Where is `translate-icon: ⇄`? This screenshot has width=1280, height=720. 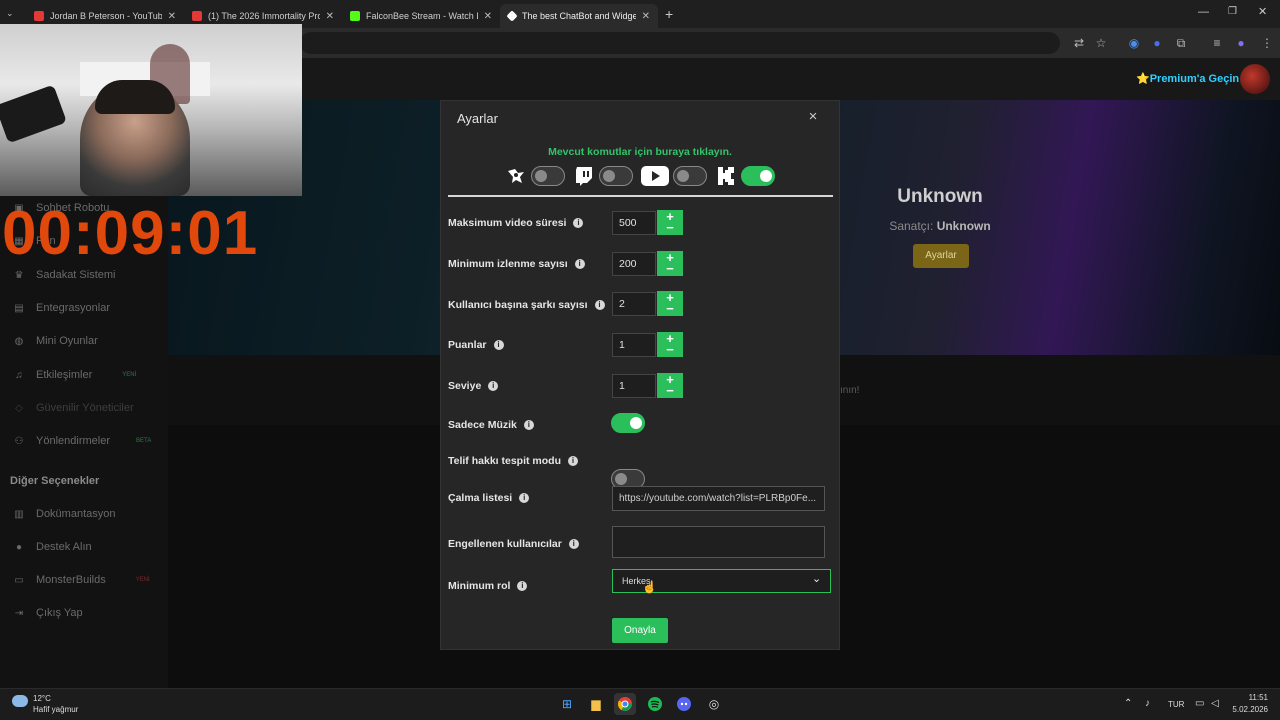
translate-icon: ⇄ is located at coordinates (1079, 43).